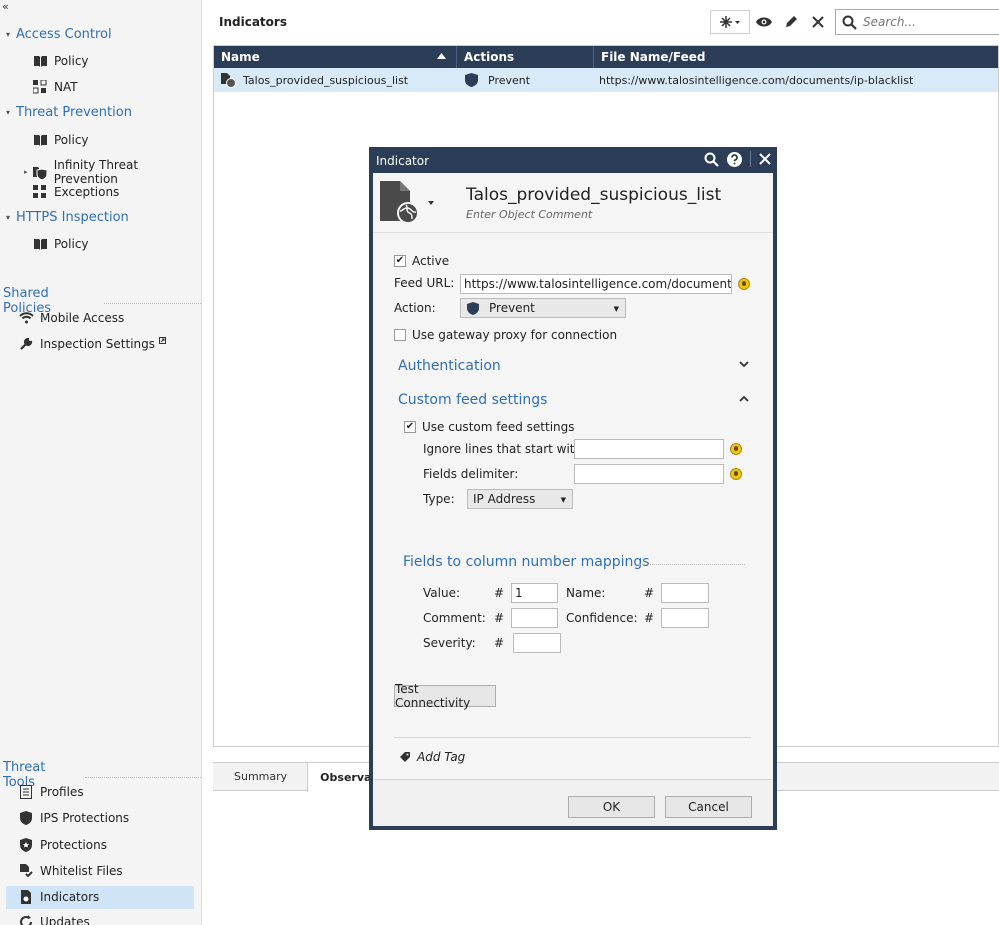 Image resolution: width=999 pixels, height=925 pixels. What do you see at coordinates (515, 335) in the screenshot?
I see `proxy-label: Use gateway proxy for connection` at bounding box center [515, 335].